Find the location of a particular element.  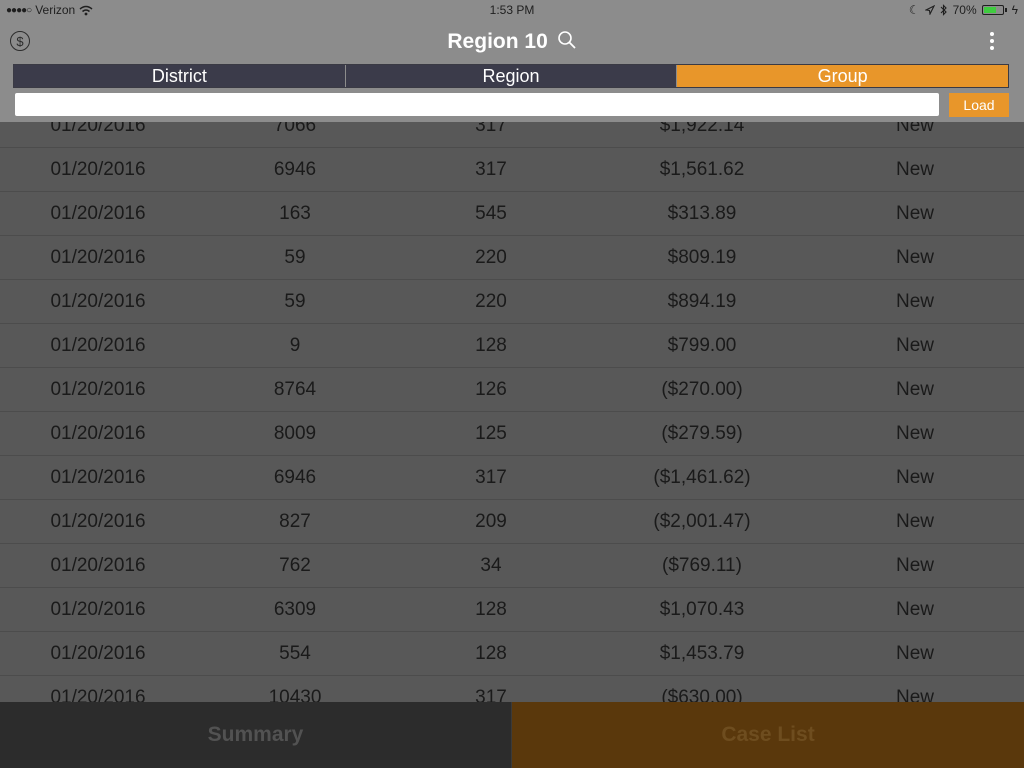

table-row: 01/20/2016 8009 125 ($279.59) New is located at coordinates (512, 434).